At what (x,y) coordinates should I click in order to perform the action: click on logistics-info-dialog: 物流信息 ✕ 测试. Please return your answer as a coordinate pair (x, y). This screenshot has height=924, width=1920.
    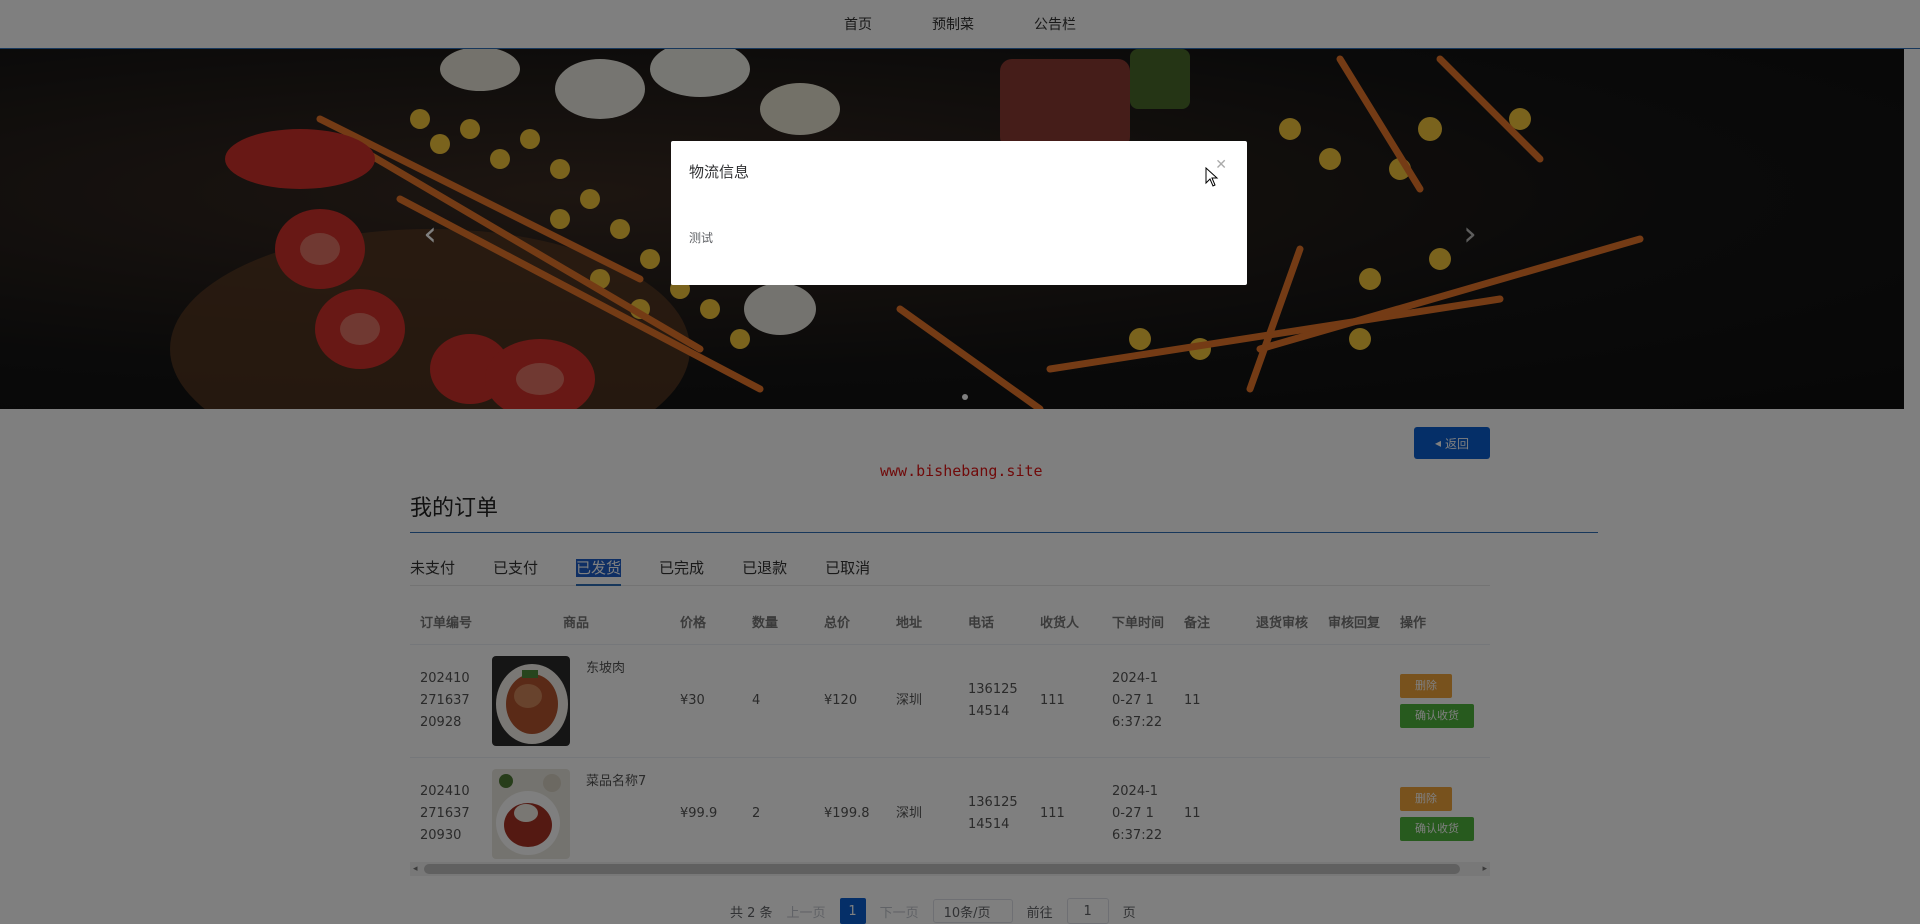
    Looking at the image, I should click on (959, 213).